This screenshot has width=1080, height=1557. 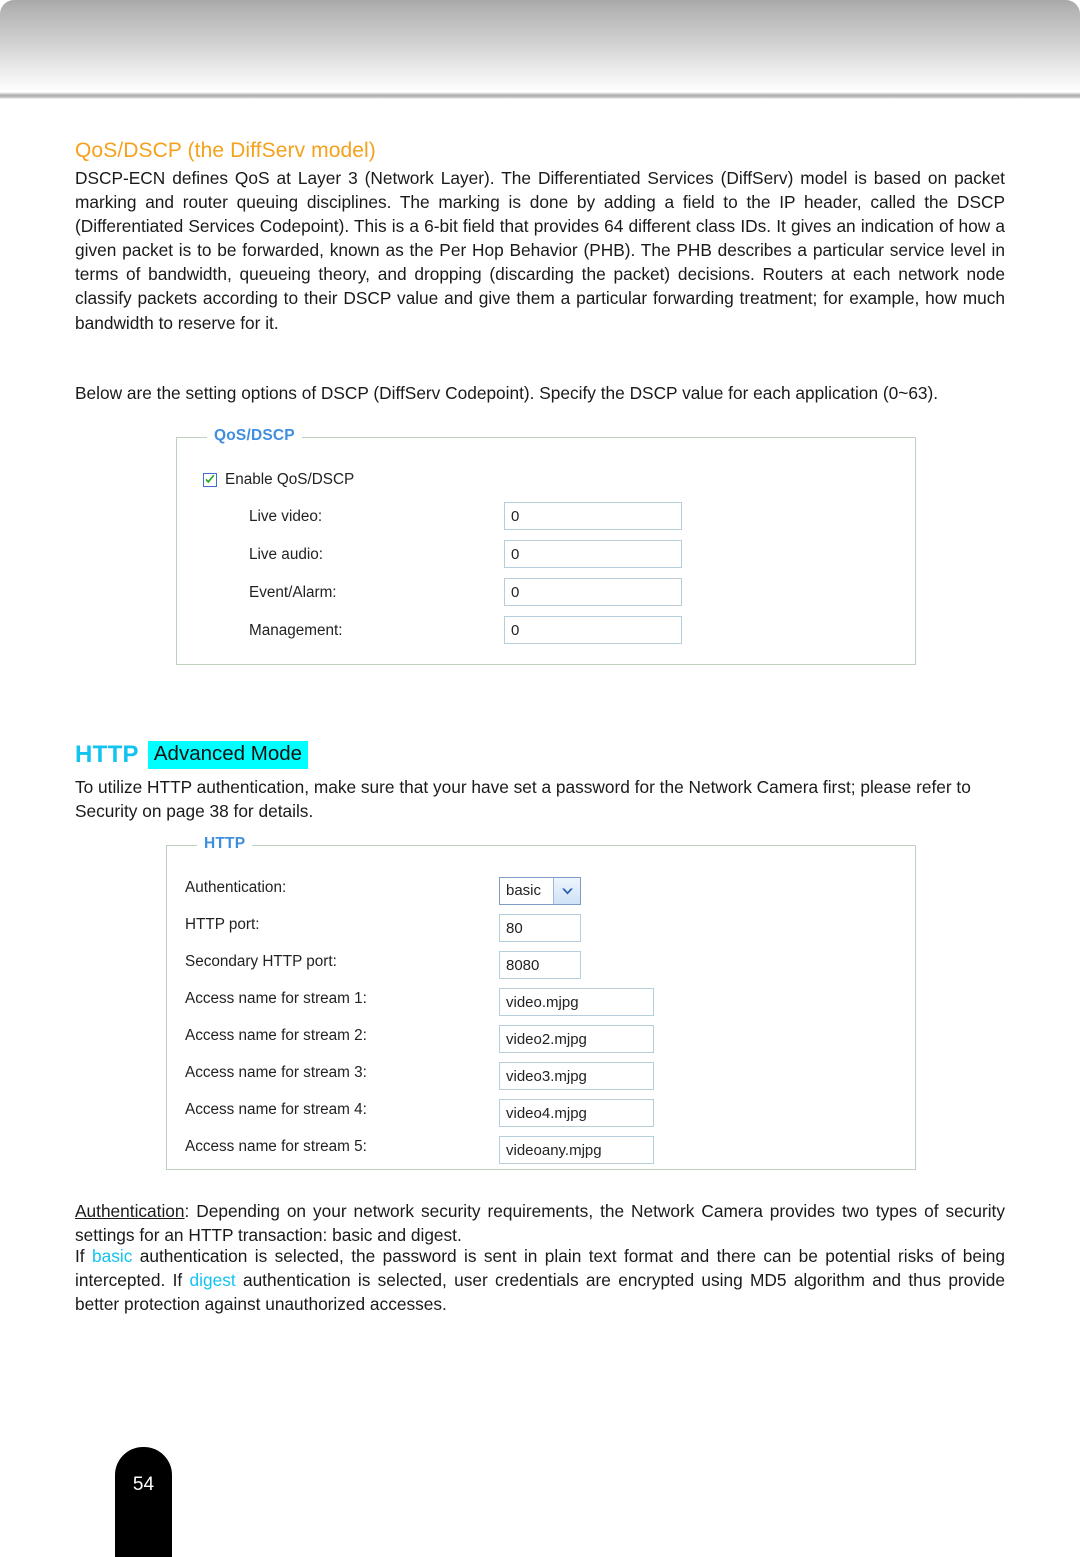 I want to click on http-label-secondary-http-port: Secondary HTTP port:, so click(x=261, y=961).